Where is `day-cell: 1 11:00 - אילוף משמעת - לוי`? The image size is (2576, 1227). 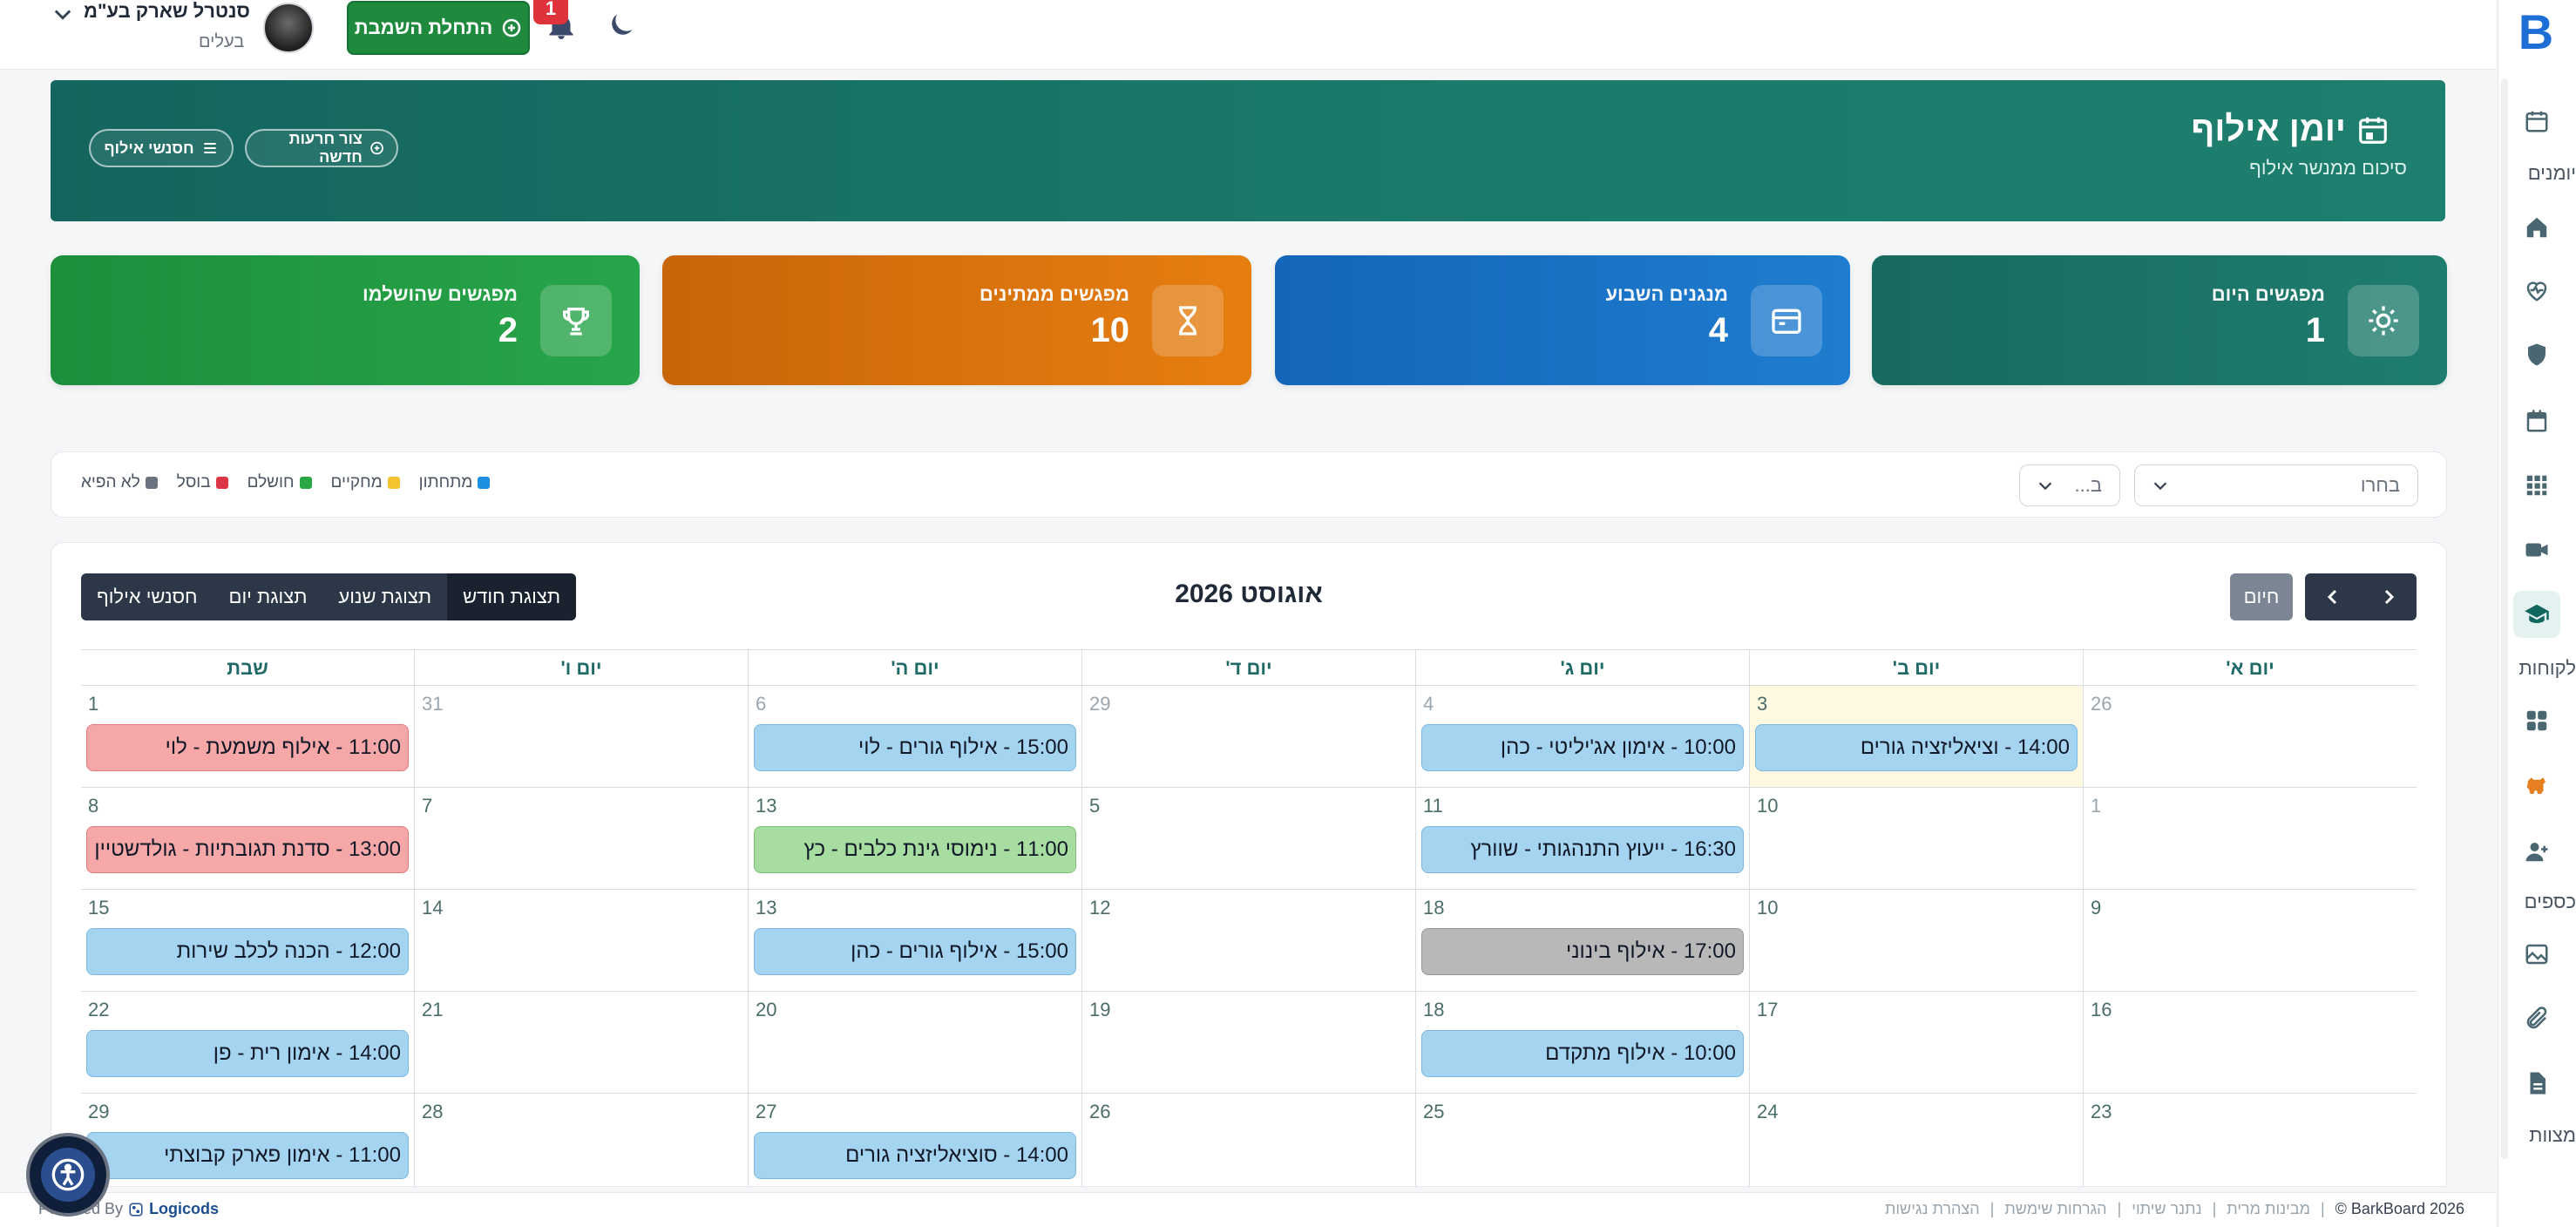 day-cell: 1 11:00 - אילוף משמעת - לוי is located at coordinates (248, 736).